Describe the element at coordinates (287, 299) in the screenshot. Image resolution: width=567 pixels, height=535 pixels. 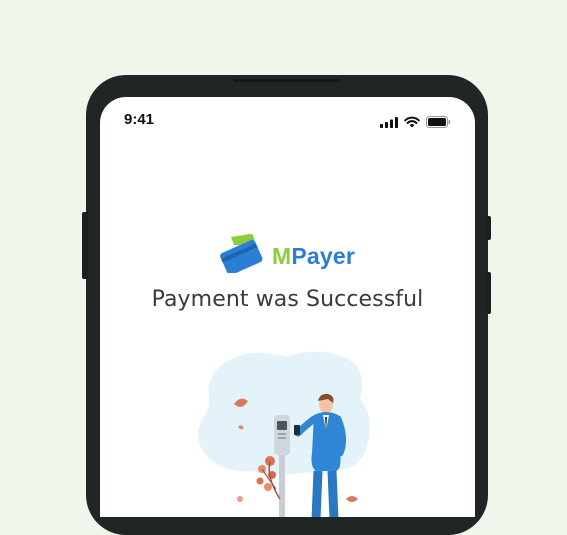
I see `page-title: Payment was Successful` at that location.